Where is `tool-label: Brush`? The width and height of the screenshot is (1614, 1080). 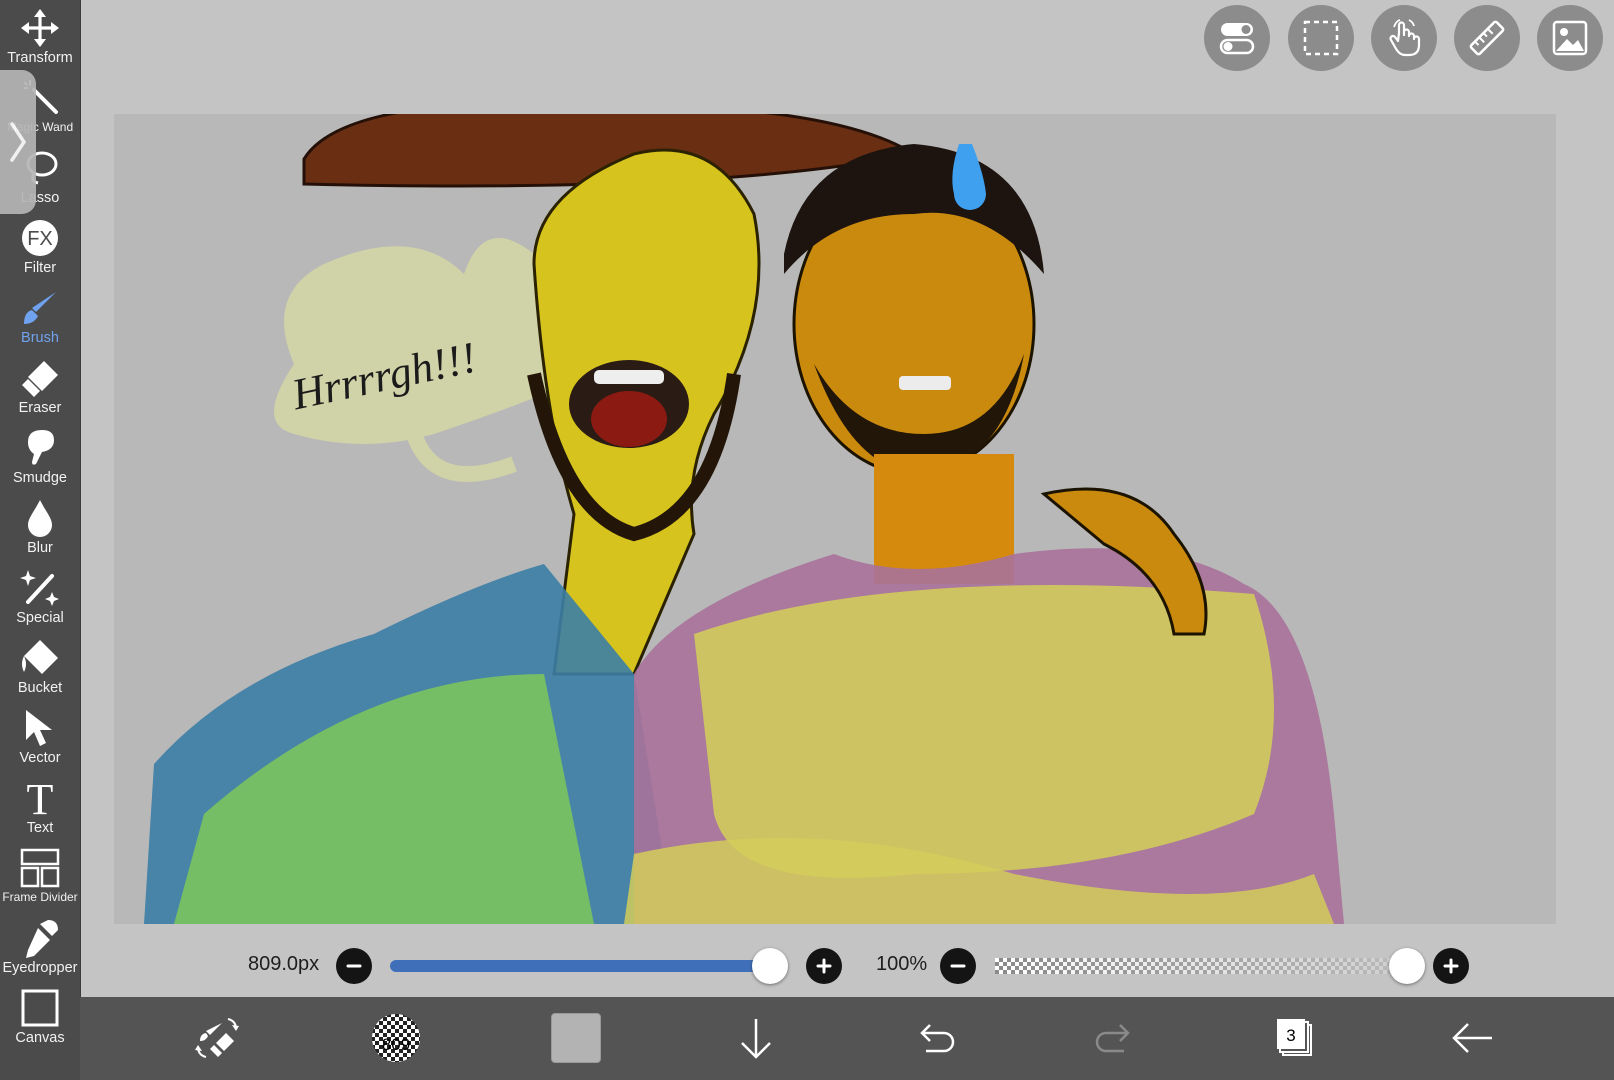 tool-label: Brush is located at coordinates (40, 338).